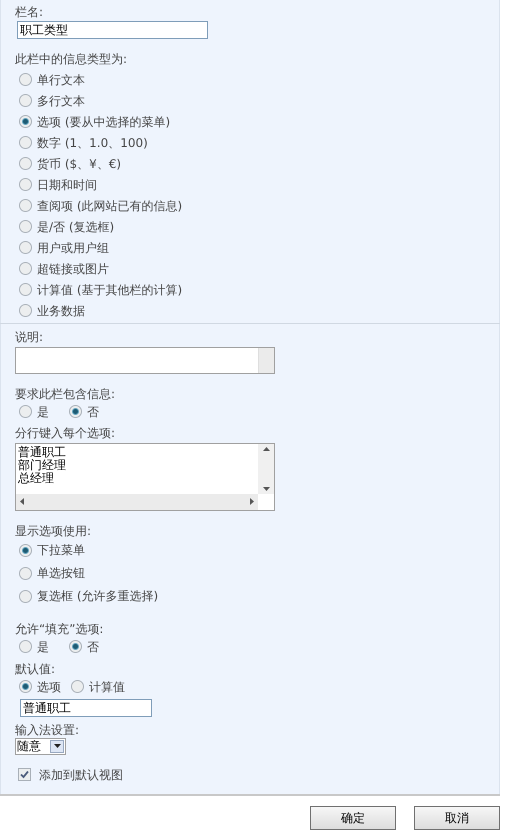  What do you see at coordinates (61, 573) in the screenshot?
I see `radio-label: 单选按钮` at bounding box center [61, 573].